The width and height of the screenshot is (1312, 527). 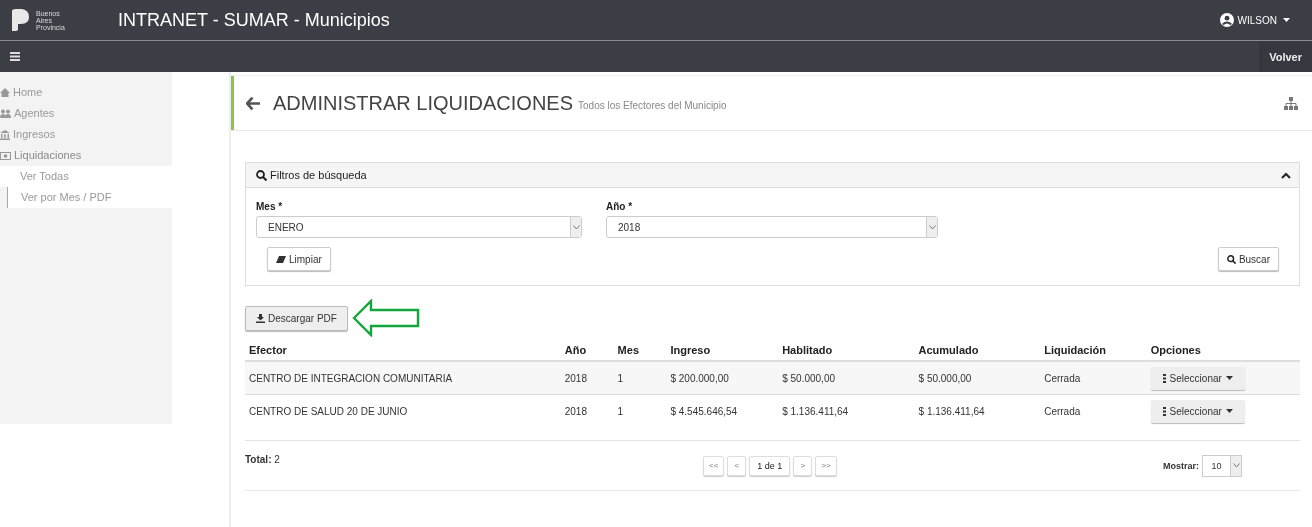 What do you see at coordinates (20, 20) in the screenshot?
I see `logo-icon` at bounding box center [20, 20].